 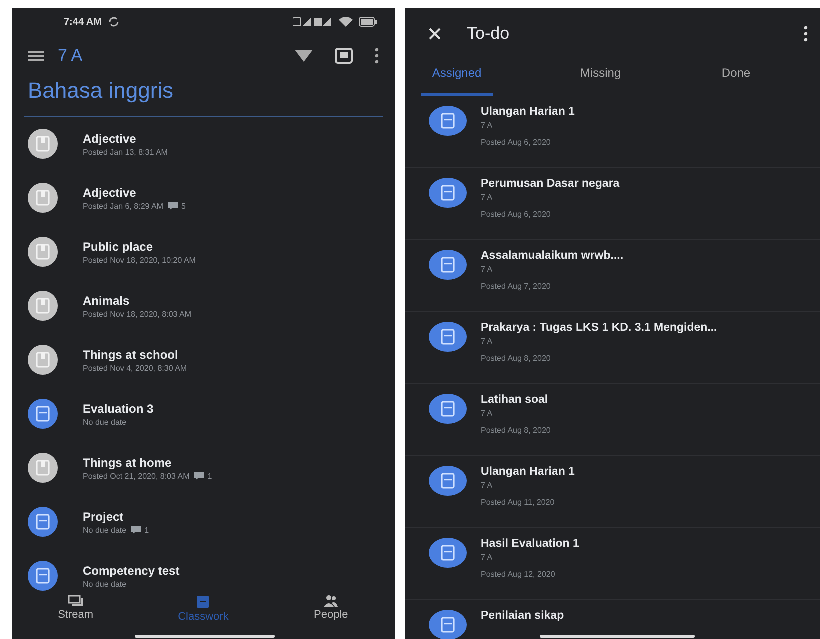 I want to click on classwork-item: Animals Posted Nov 18, 2020, 8:03 AM, so click(x=203, y=306).